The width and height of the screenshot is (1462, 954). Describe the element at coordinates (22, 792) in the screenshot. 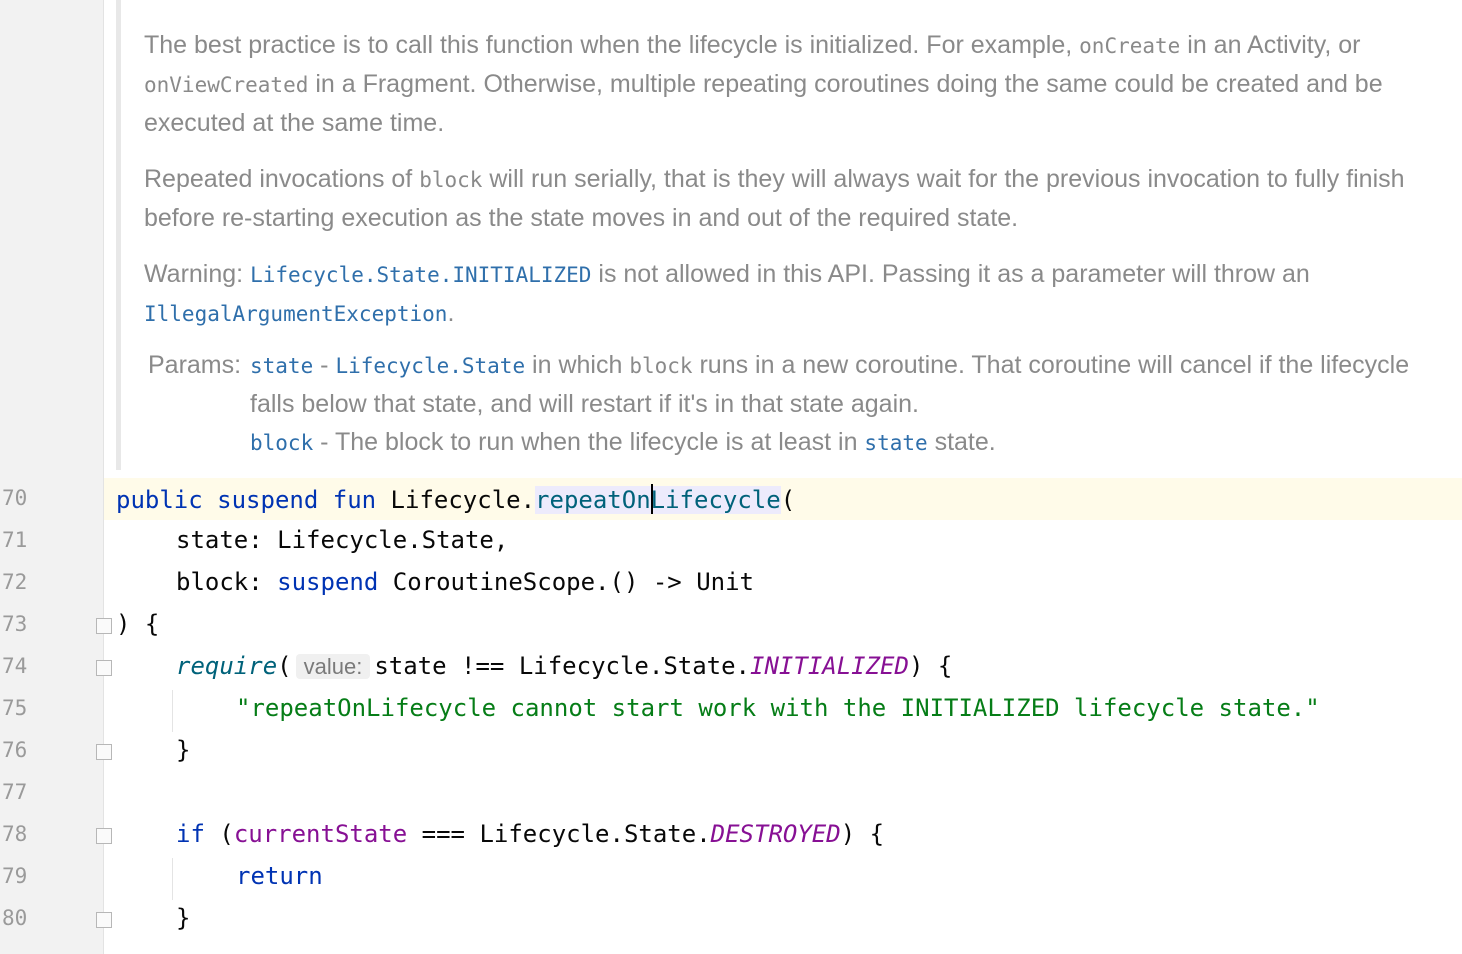

I see `line-number: 77` at that location.